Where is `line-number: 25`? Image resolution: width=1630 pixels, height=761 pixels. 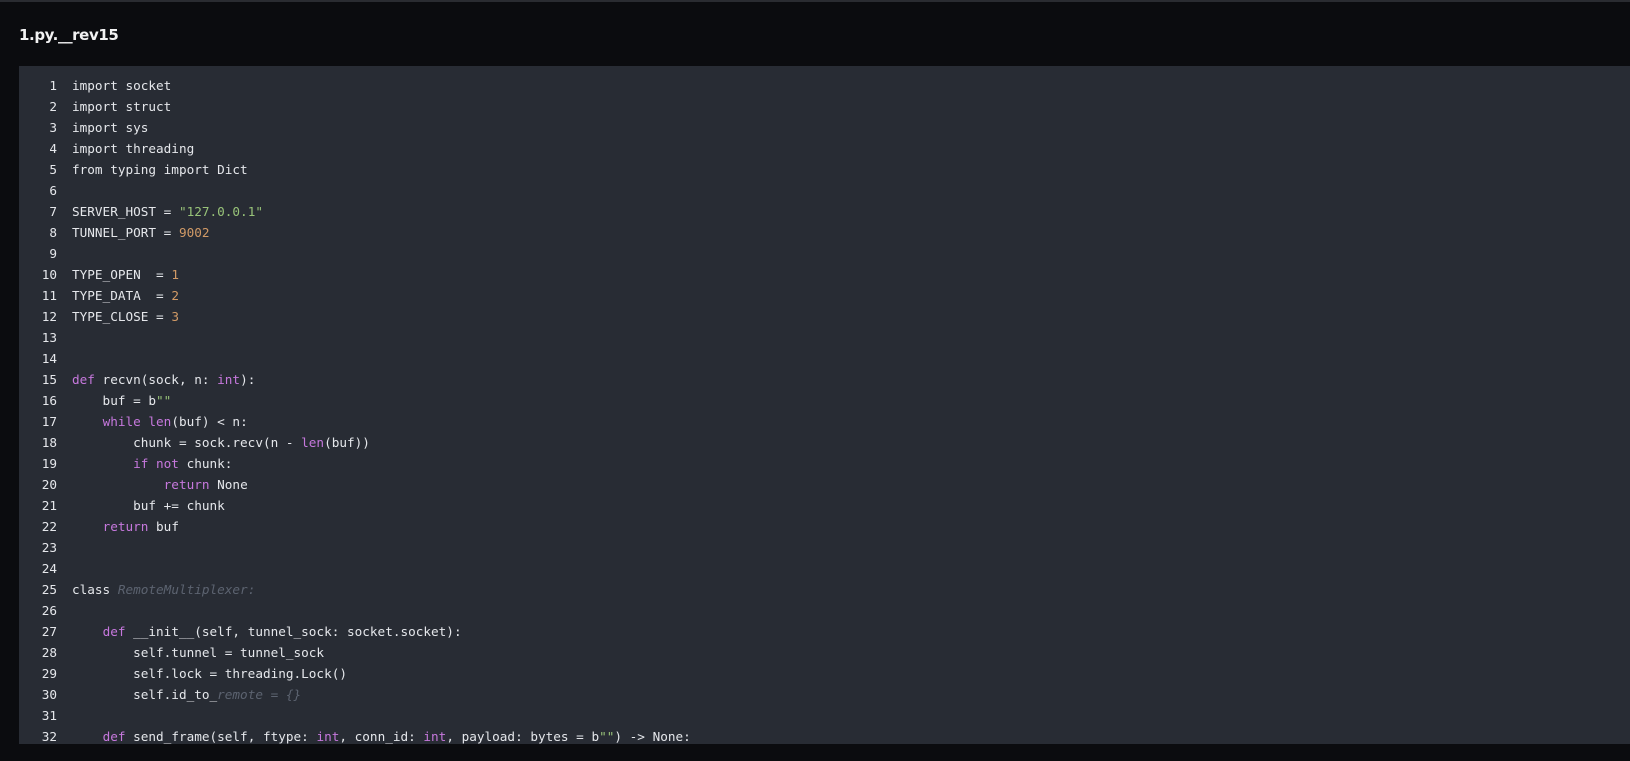 line-number: 25 is located at coordinates (49, 589).